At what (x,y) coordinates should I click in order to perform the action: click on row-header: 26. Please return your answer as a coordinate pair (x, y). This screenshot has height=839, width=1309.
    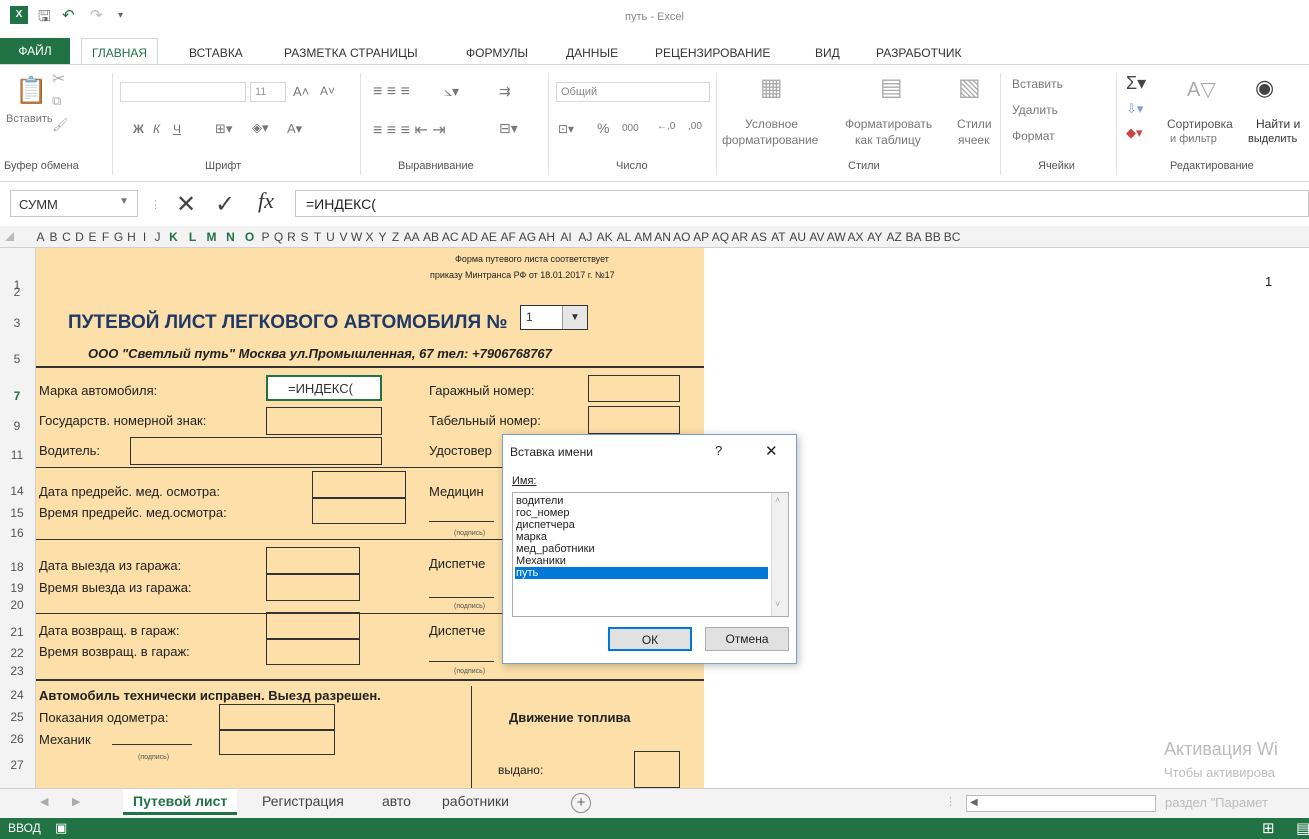
    Looking at the image, I should click on (17, 739).